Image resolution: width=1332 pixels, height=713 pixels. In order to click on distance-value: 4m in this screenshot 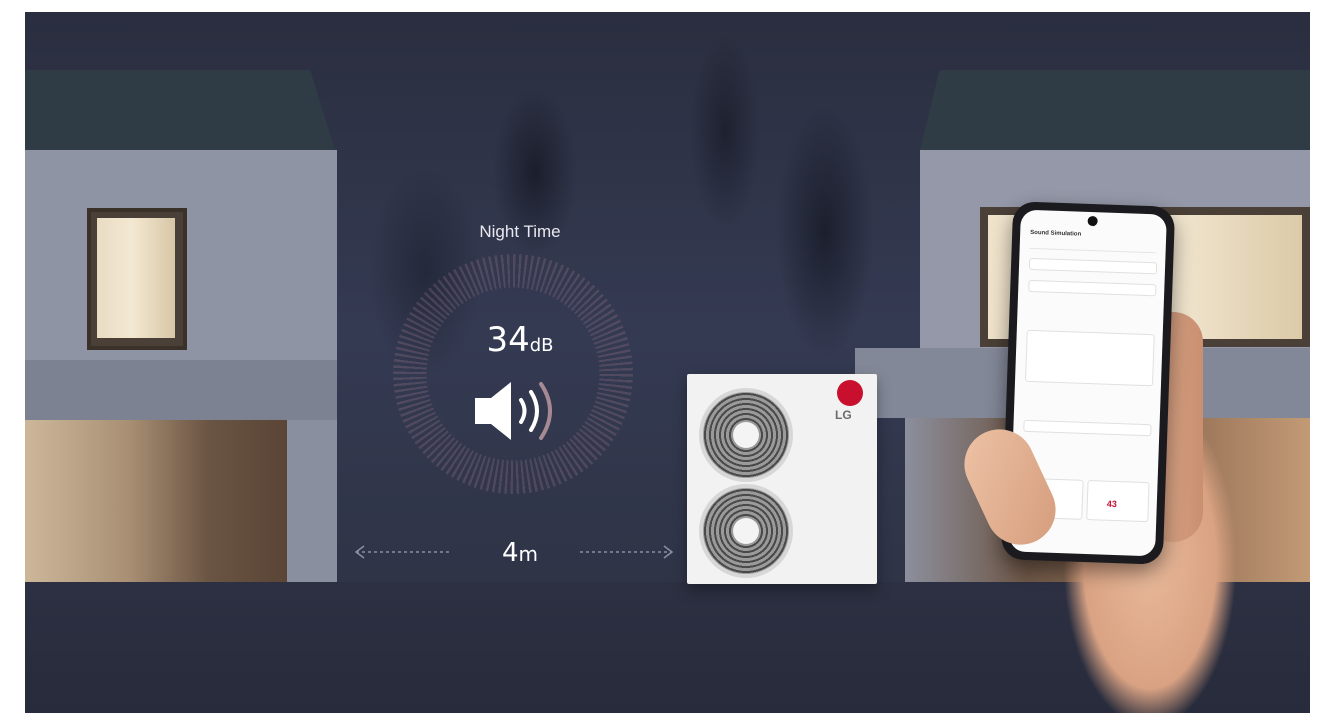, I will do `click(520, 553)`.